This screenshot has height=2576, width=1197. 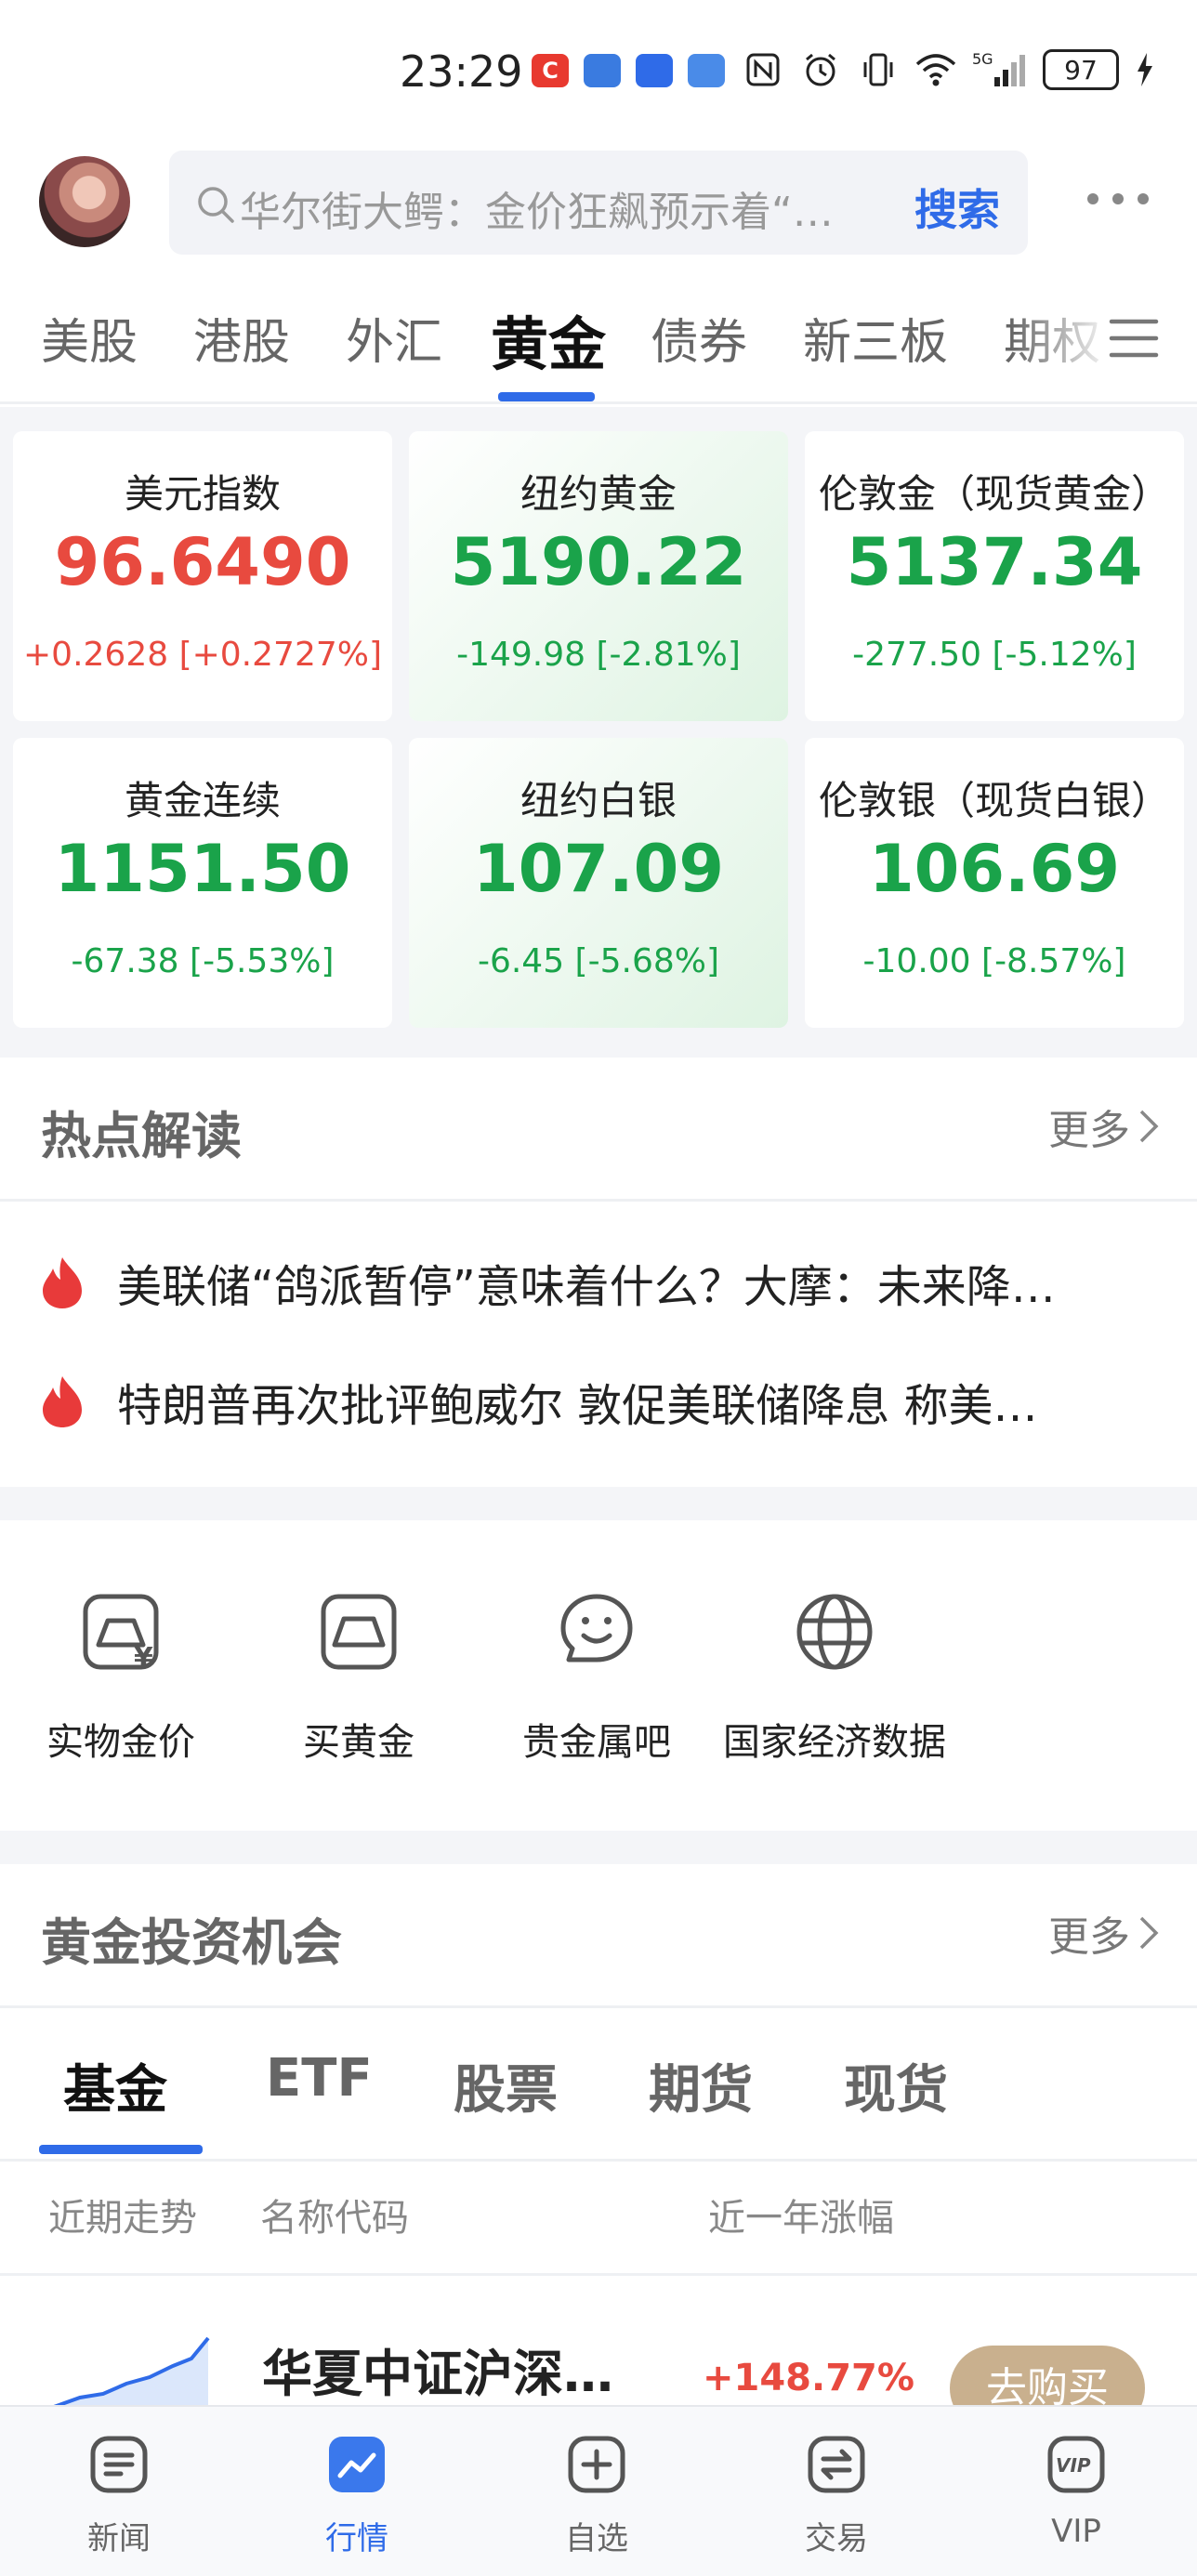 I want to click on shortcut-buy-gold: 买黄金, so click(x=359, y=1676).